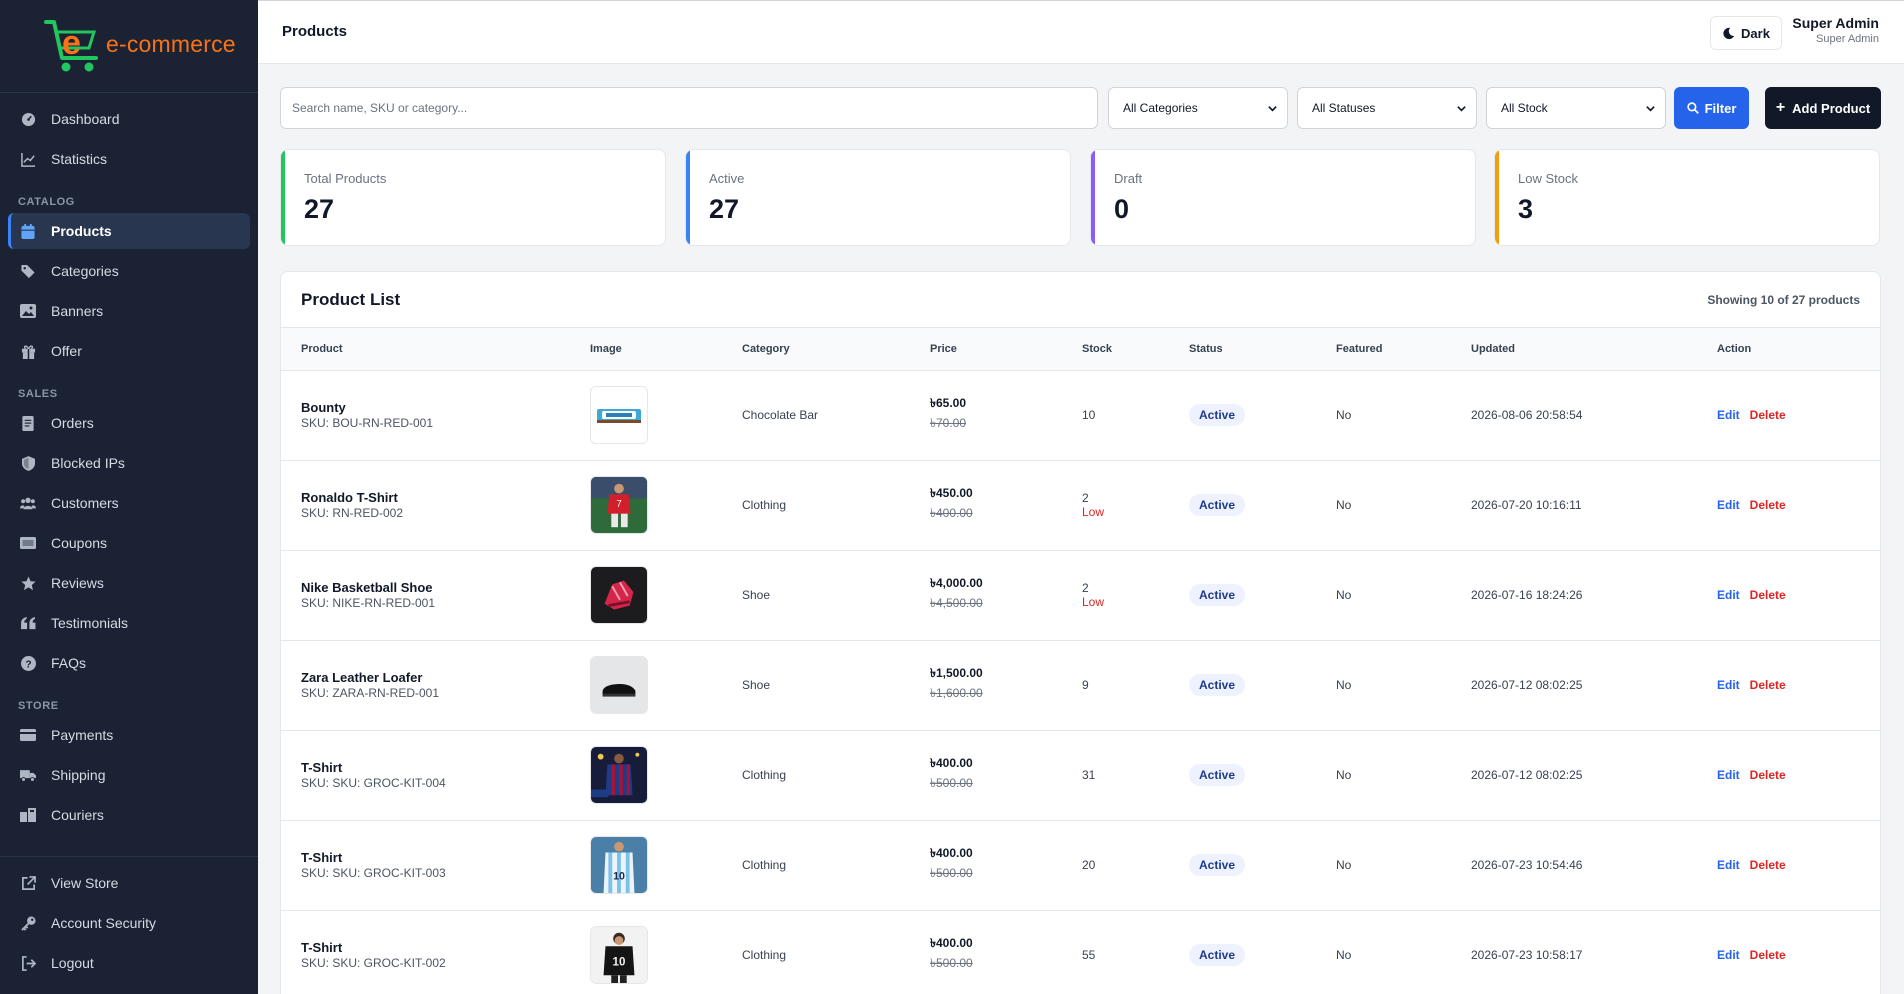 The width and height of the screenshot is (1904, 994). What do you see at coordinates (689, 108) in the screenshot?
I see `search-input` at bounding box center [689, 108].